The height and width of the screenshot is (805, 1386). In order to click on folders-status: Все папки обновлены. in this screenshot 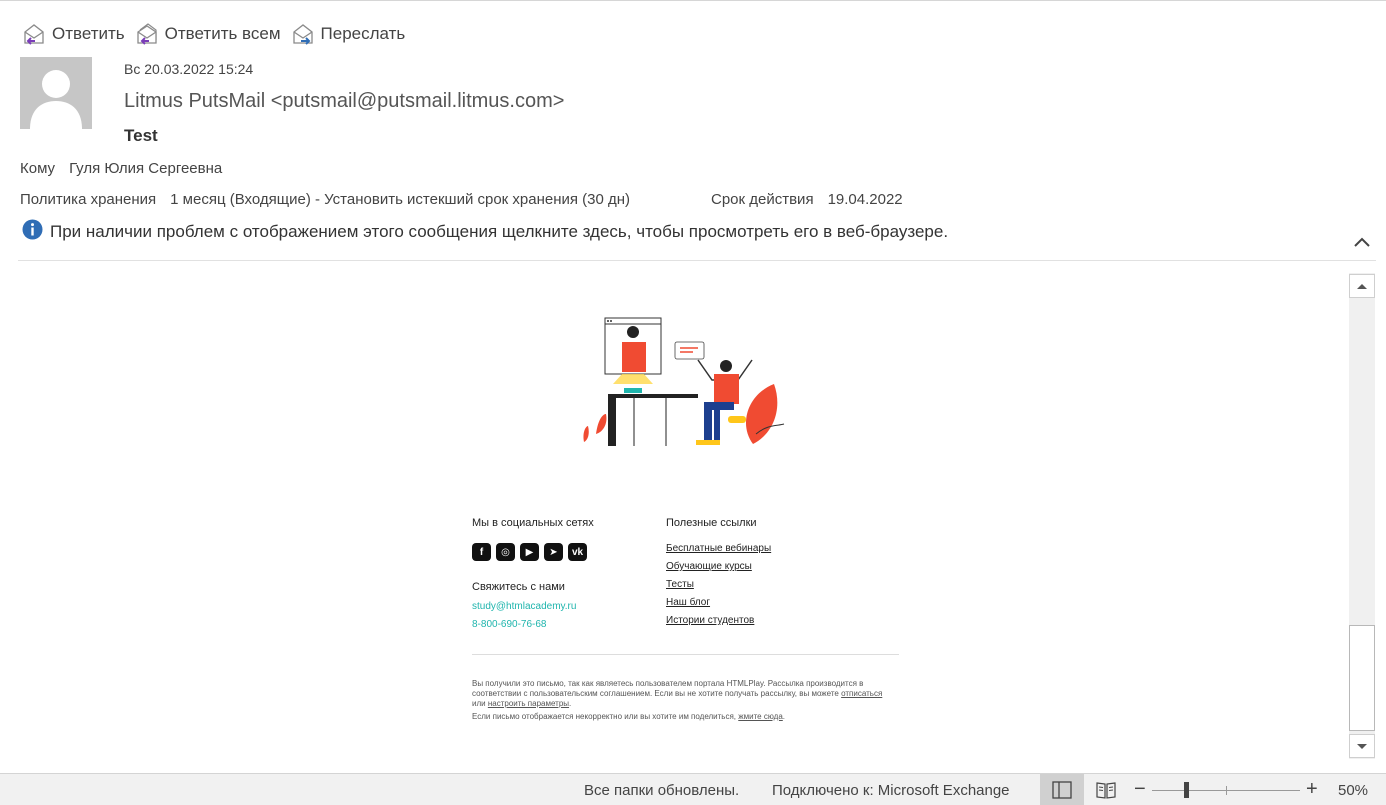, I will do `click(662, 790)`.